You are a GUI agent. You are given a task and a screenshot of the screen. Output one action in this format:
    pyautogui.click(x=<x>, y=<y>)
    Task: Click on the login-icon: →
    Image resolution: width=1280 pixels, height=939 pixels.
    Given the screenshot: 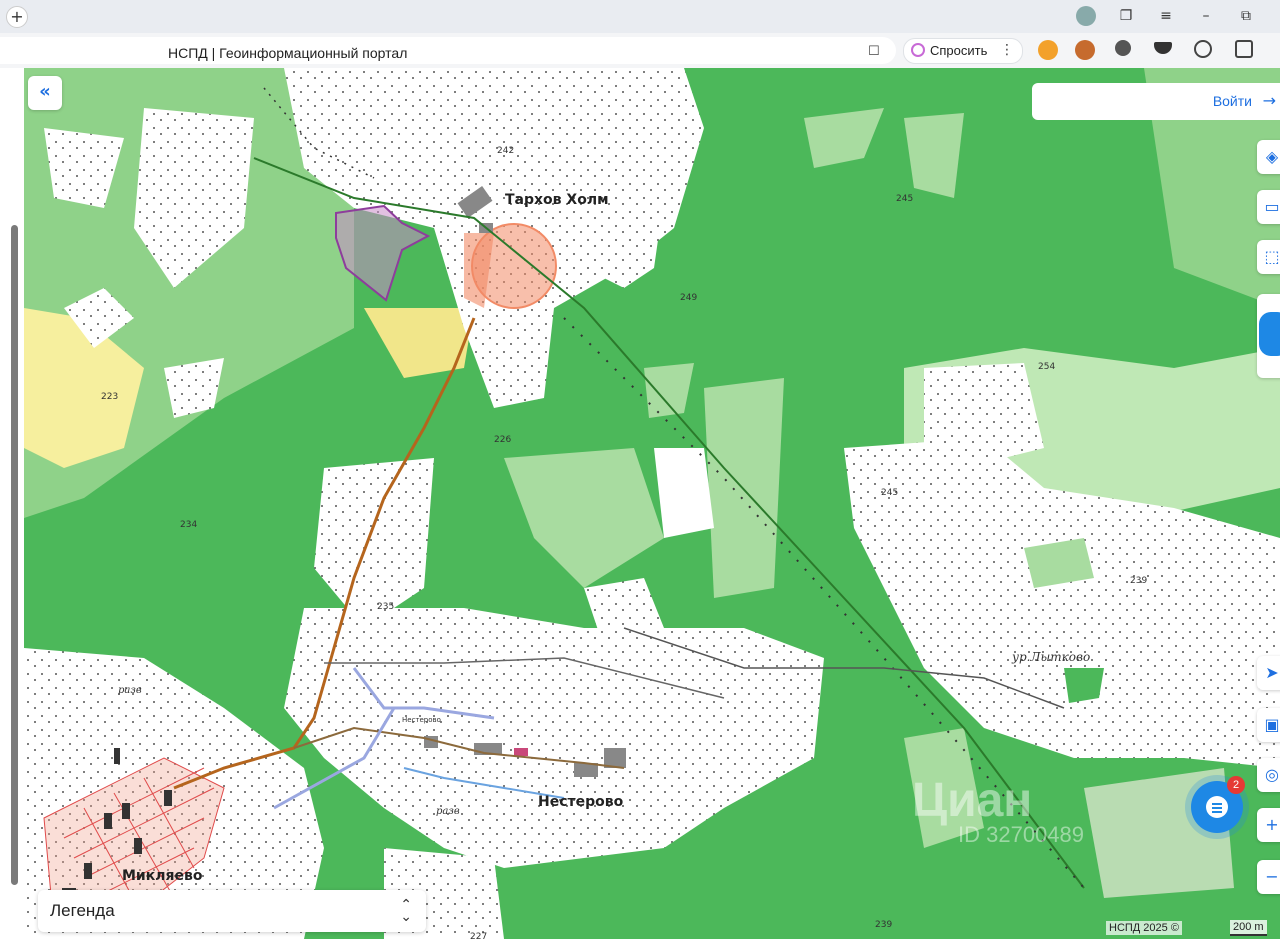 What is the action you would take?
    pyautogui.click(x=1269, y=100)
    